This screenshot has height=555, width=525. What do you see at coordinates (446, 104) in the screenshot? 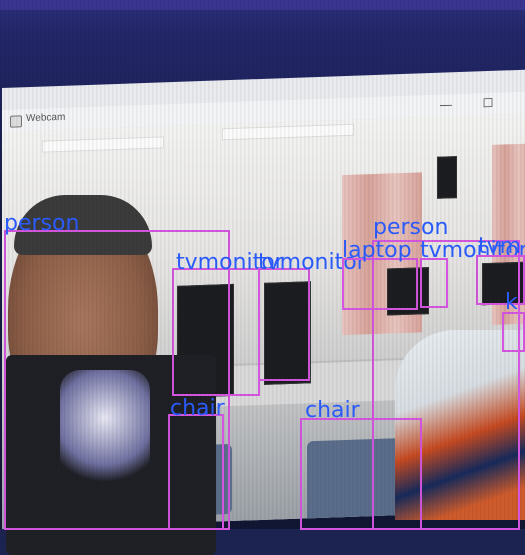
I see `minimize-button: —` at bounding box center [446, 104].